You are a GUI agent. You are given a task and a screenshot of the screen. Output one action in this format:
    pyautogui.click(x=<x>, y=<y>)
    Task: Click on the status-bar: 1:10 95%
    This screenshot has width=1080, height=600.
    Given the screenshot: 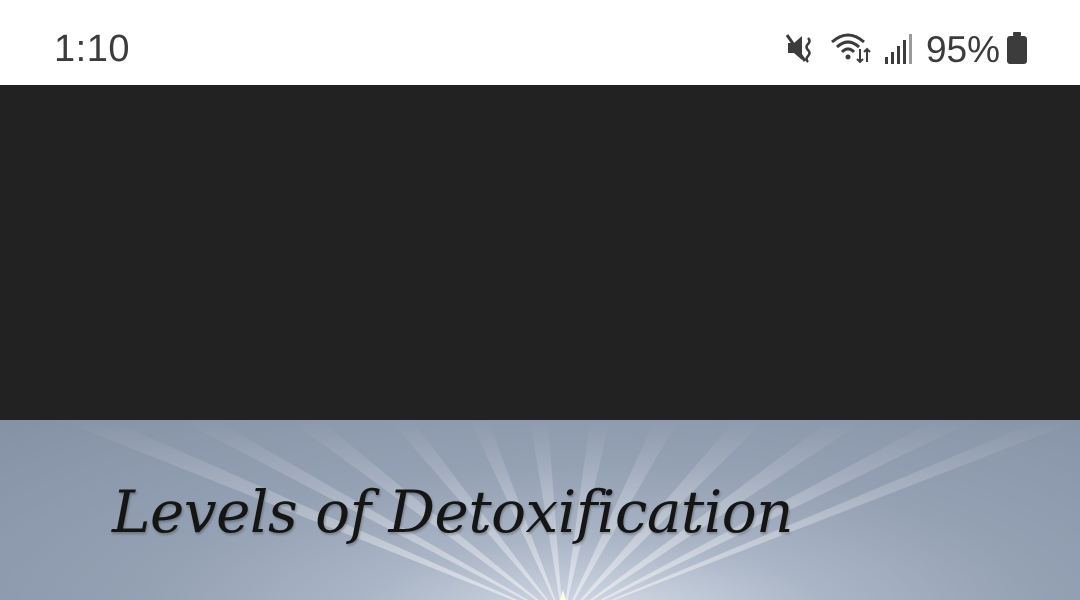 What is the action you would take?
    pyautogui.click(x=540, y=42)
    